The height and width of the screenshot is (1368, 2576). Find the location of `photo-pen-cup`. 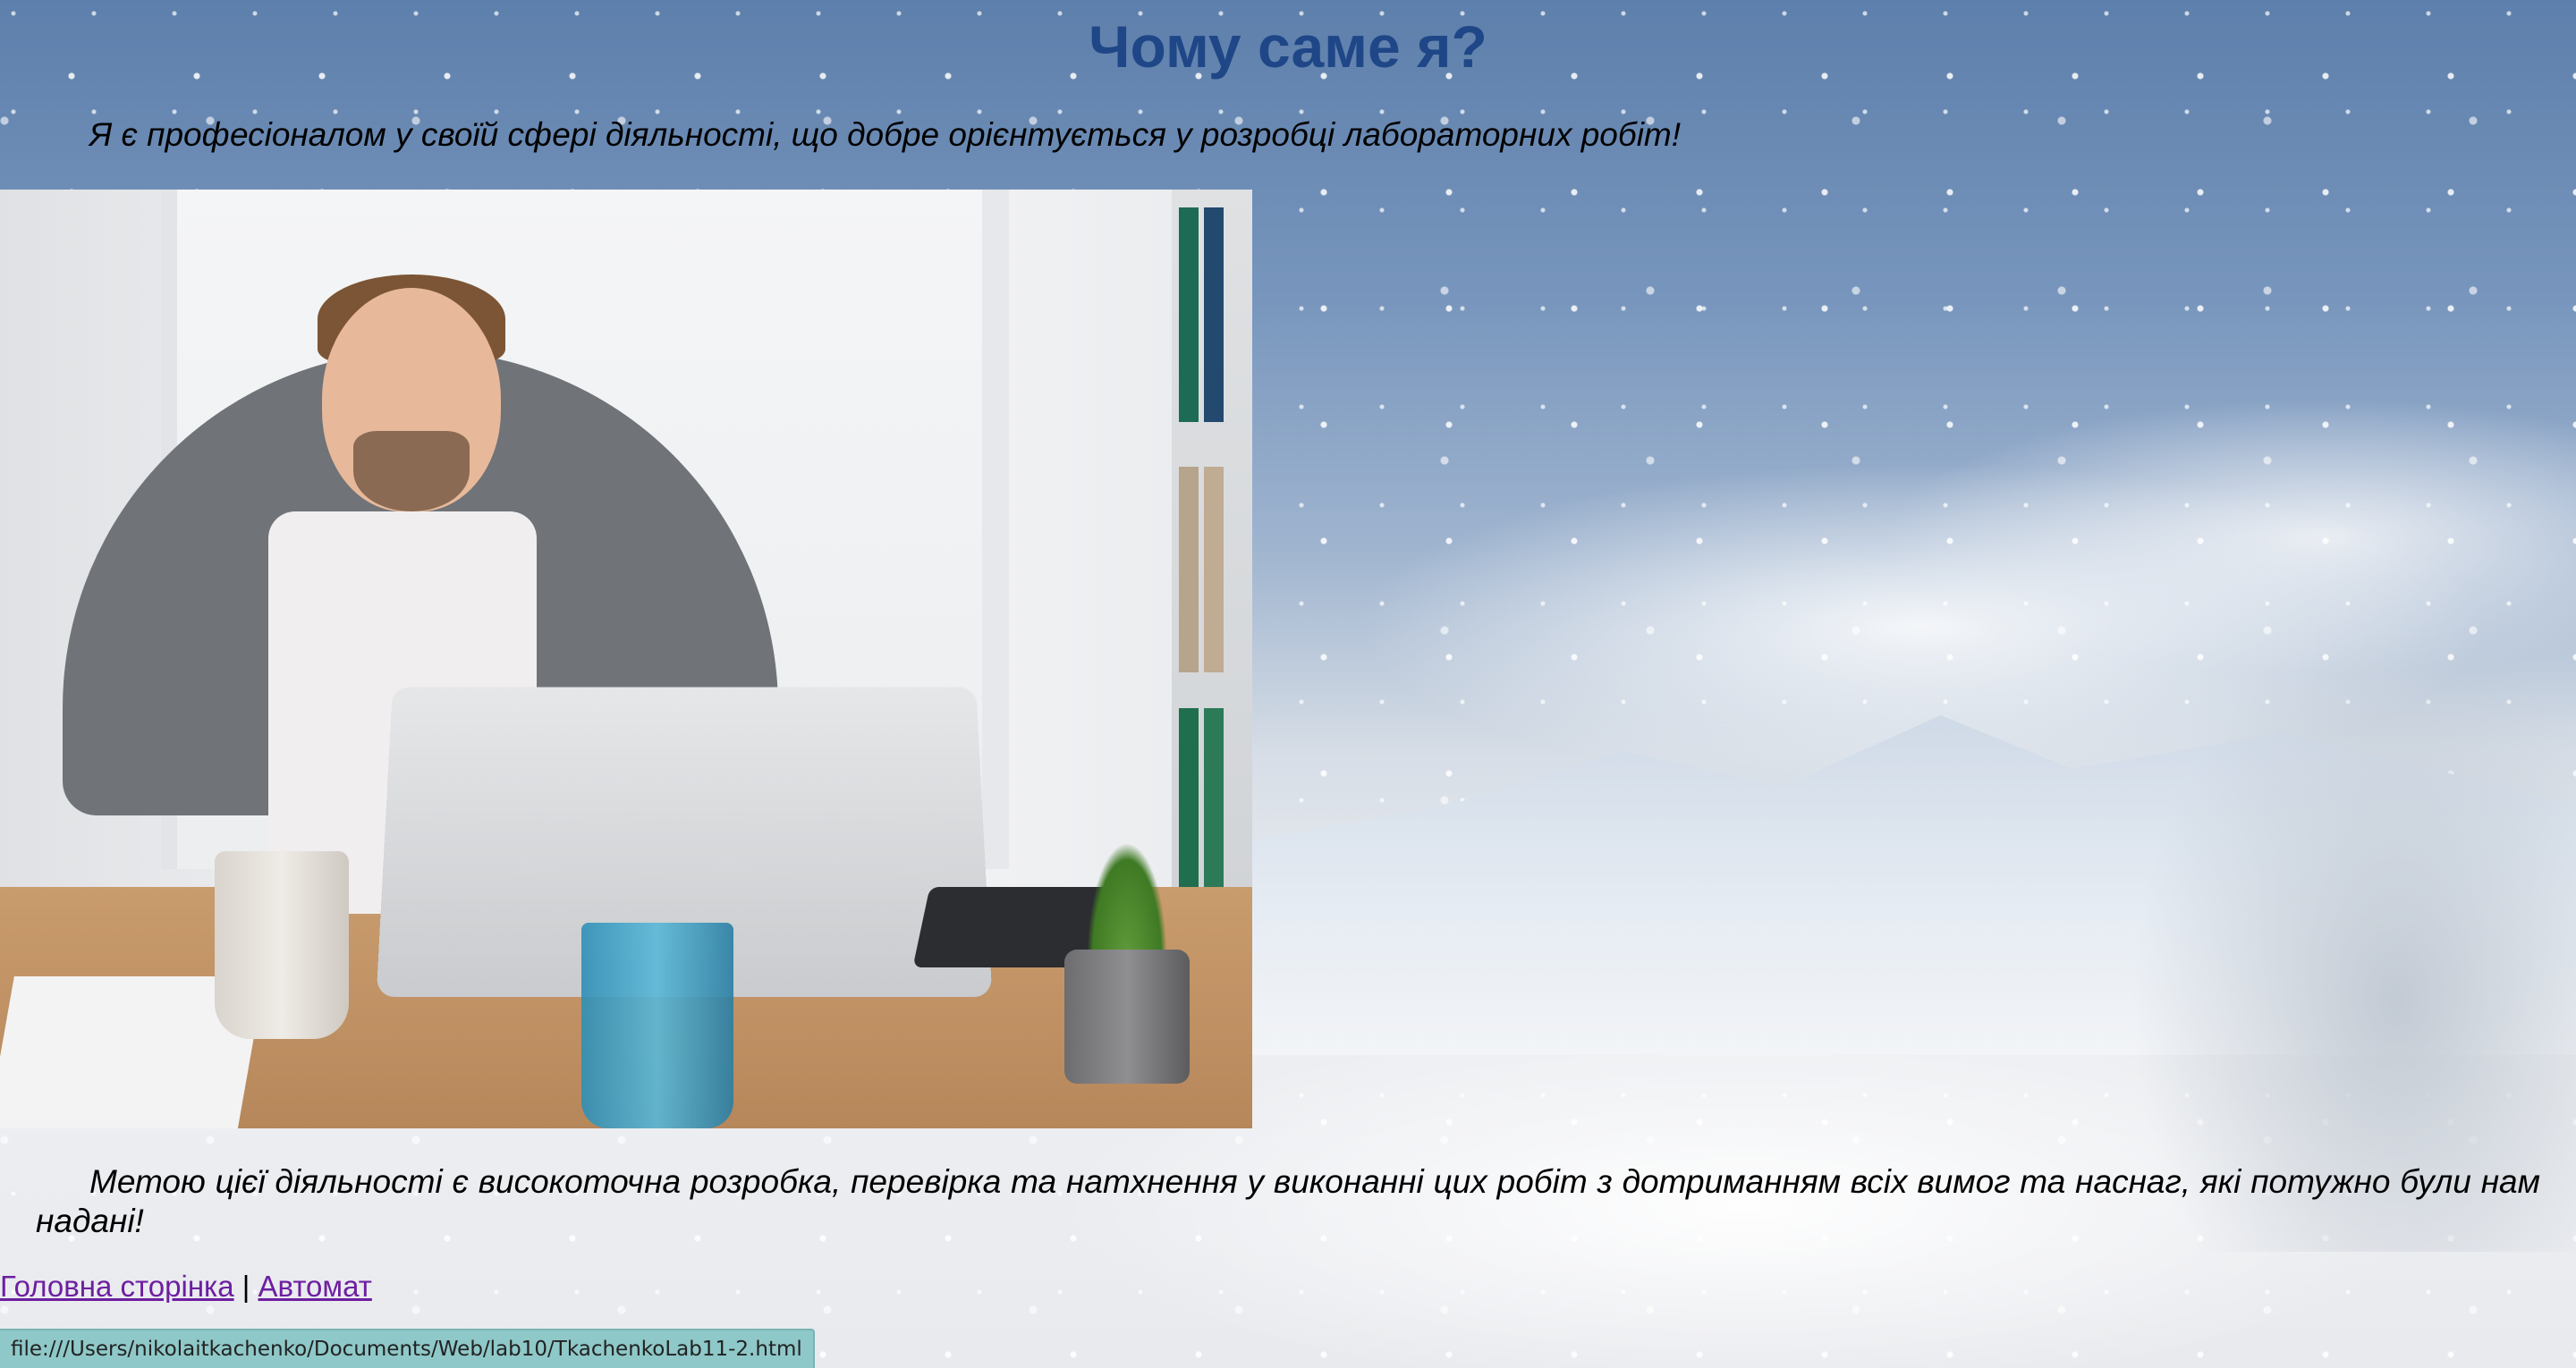

photo-pen-cup is located at coordinates (657, 1025).